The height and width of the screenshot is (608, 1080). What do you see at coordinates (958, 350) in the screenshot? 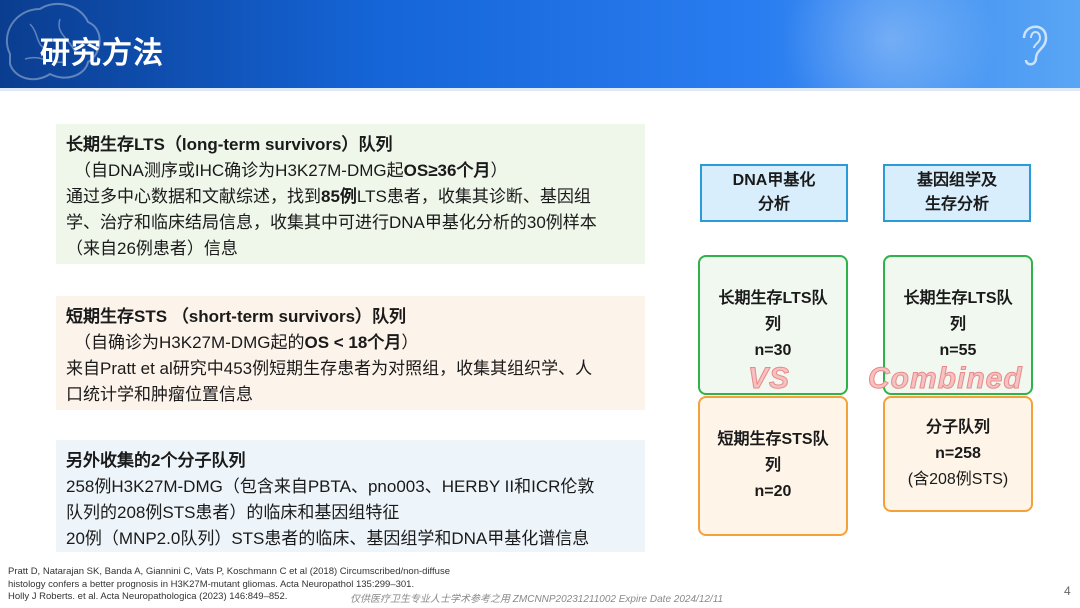
I see `genomics-lts-n: n=55` at bounding box center [958, 350].